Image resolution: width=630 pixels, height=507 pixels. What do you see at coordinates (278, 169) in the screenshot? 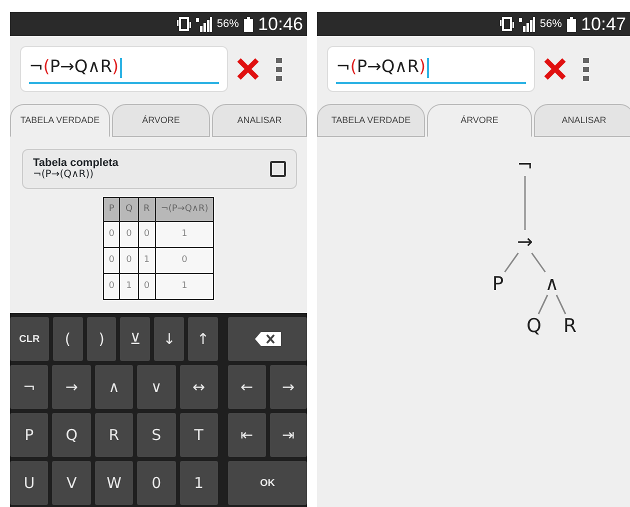
I see `checkbox` at bounding box center [278, 169].